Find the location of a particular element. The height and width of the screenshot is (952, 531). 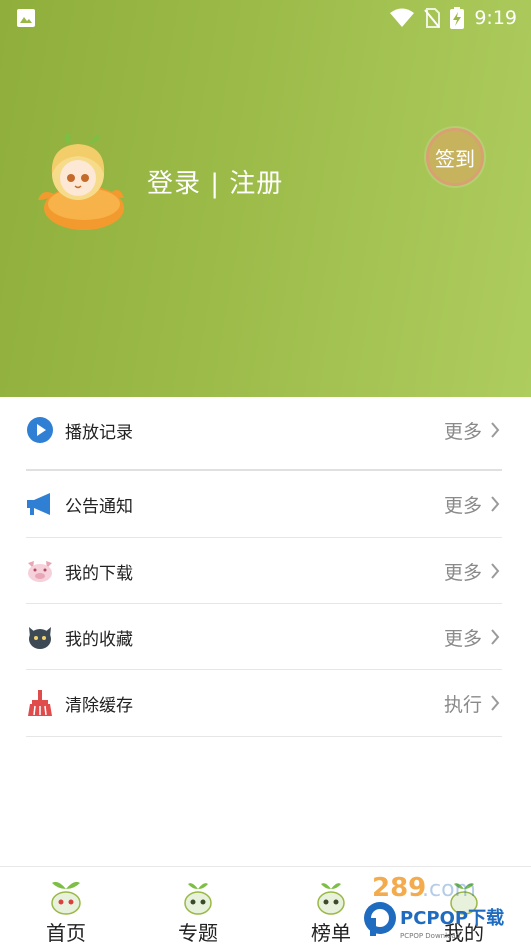

status-bar: 9:19 is located at coordinates (265, 19).